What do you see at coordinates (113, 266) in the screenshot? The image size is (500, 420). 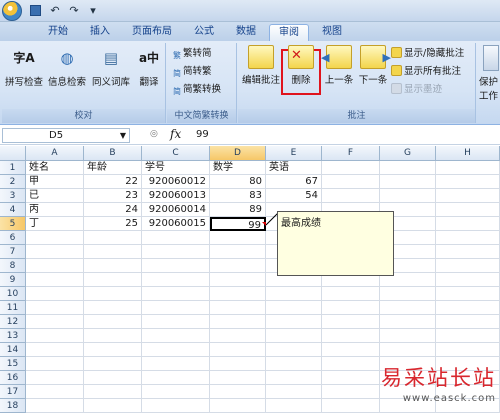 I see `cell-b8` at bounding box center [113, 266].